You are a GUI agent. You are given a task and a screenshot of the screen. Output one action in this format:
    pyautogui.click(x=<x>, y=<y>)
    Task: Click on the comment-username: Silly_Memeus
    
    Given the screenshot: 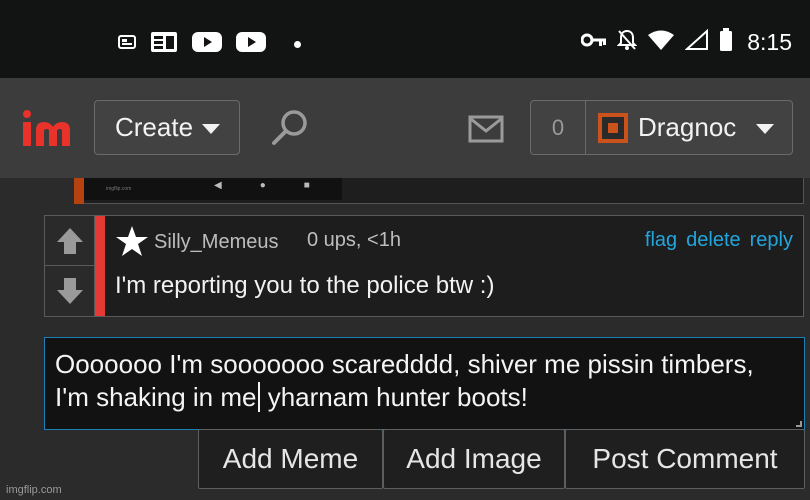 What is the action you would take?
    pyautogui.click(x=216, y=242)
    